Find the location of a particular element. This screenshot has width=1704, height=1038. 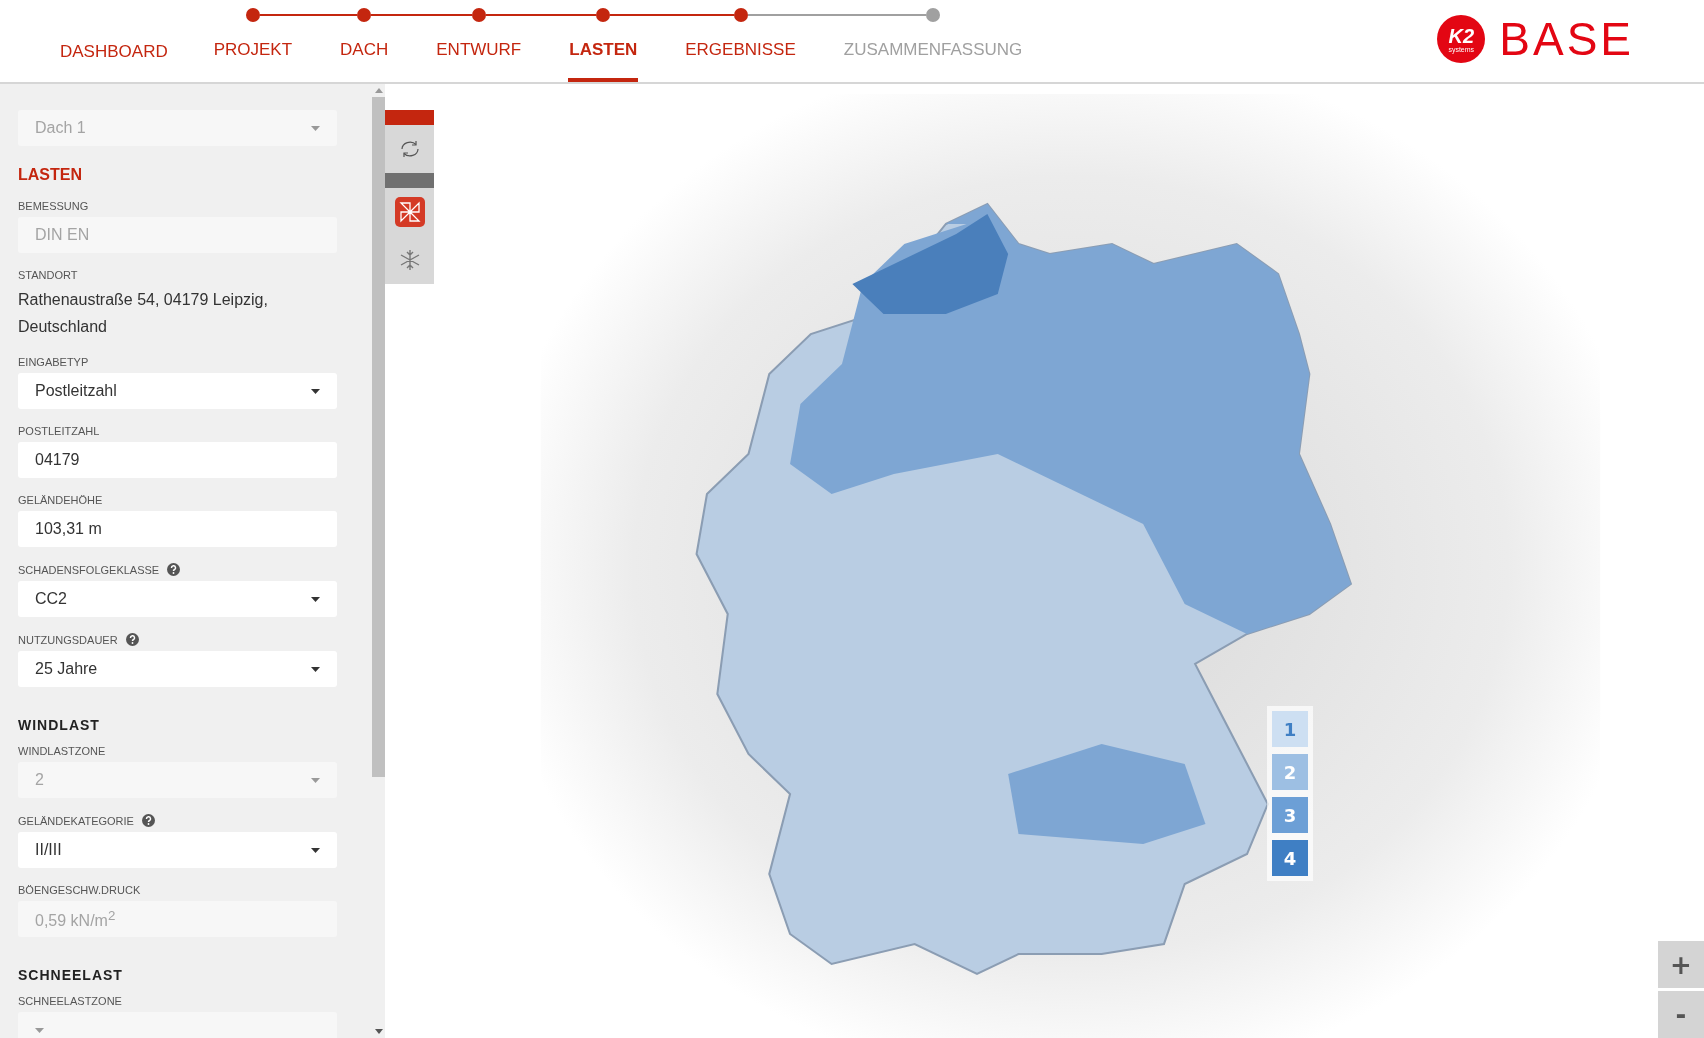

zoom-in-button: + is located at coordinates (1681, 964).